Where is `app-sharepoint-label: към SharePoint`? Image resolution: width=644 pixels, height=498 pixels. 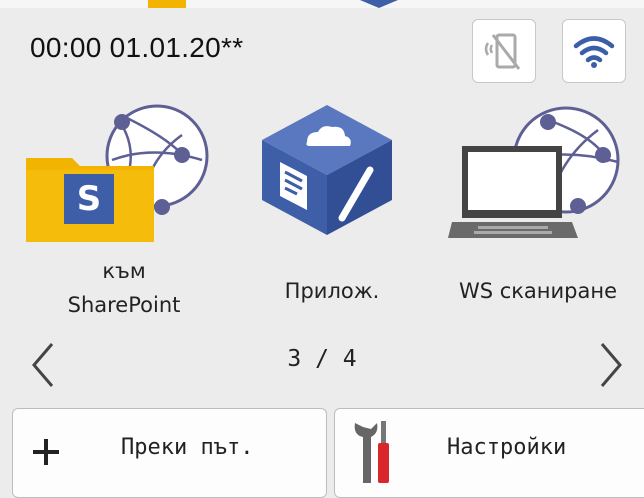
app-sharepoint-label: към SharePoint is located at coordinates (124, 288).